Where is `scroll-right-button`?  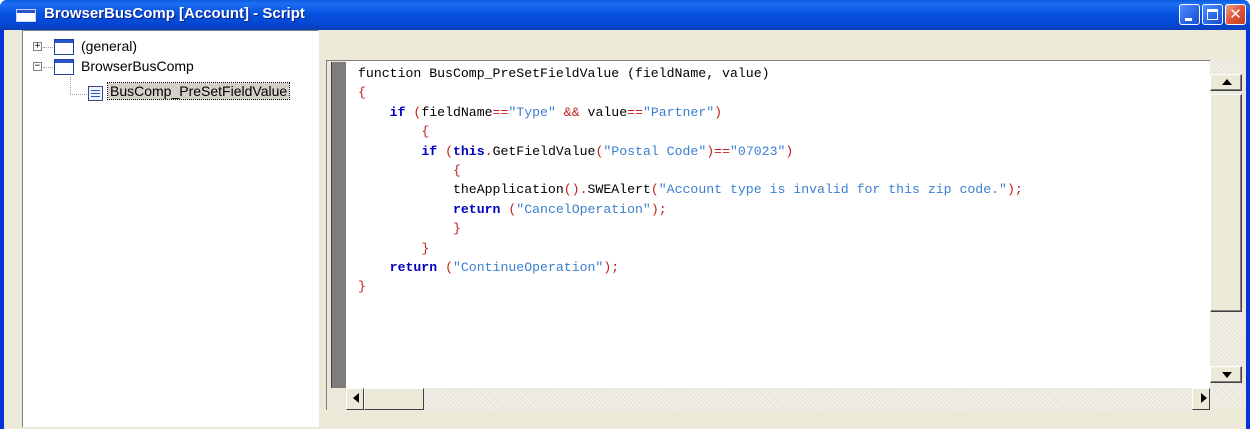
scroll-right-button is located at coordinates (1201, 399).